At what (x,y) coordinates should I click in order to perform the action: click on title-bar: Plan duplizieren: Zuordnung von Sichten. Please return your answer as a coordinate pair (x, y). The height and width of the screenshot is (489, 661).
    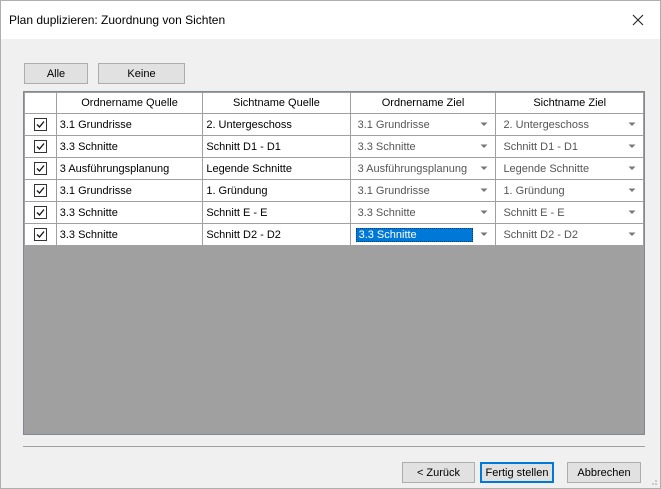
    Looking at the image, I should click on (330, 20).